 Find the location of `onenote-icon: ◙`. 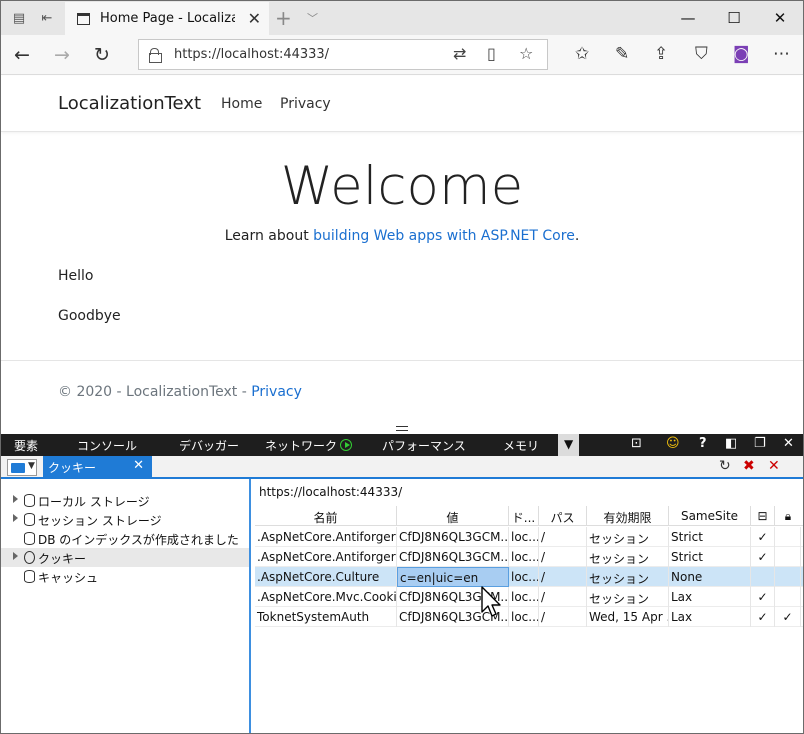

onenote-icon: ◙ is located at coordinates (741, 54).